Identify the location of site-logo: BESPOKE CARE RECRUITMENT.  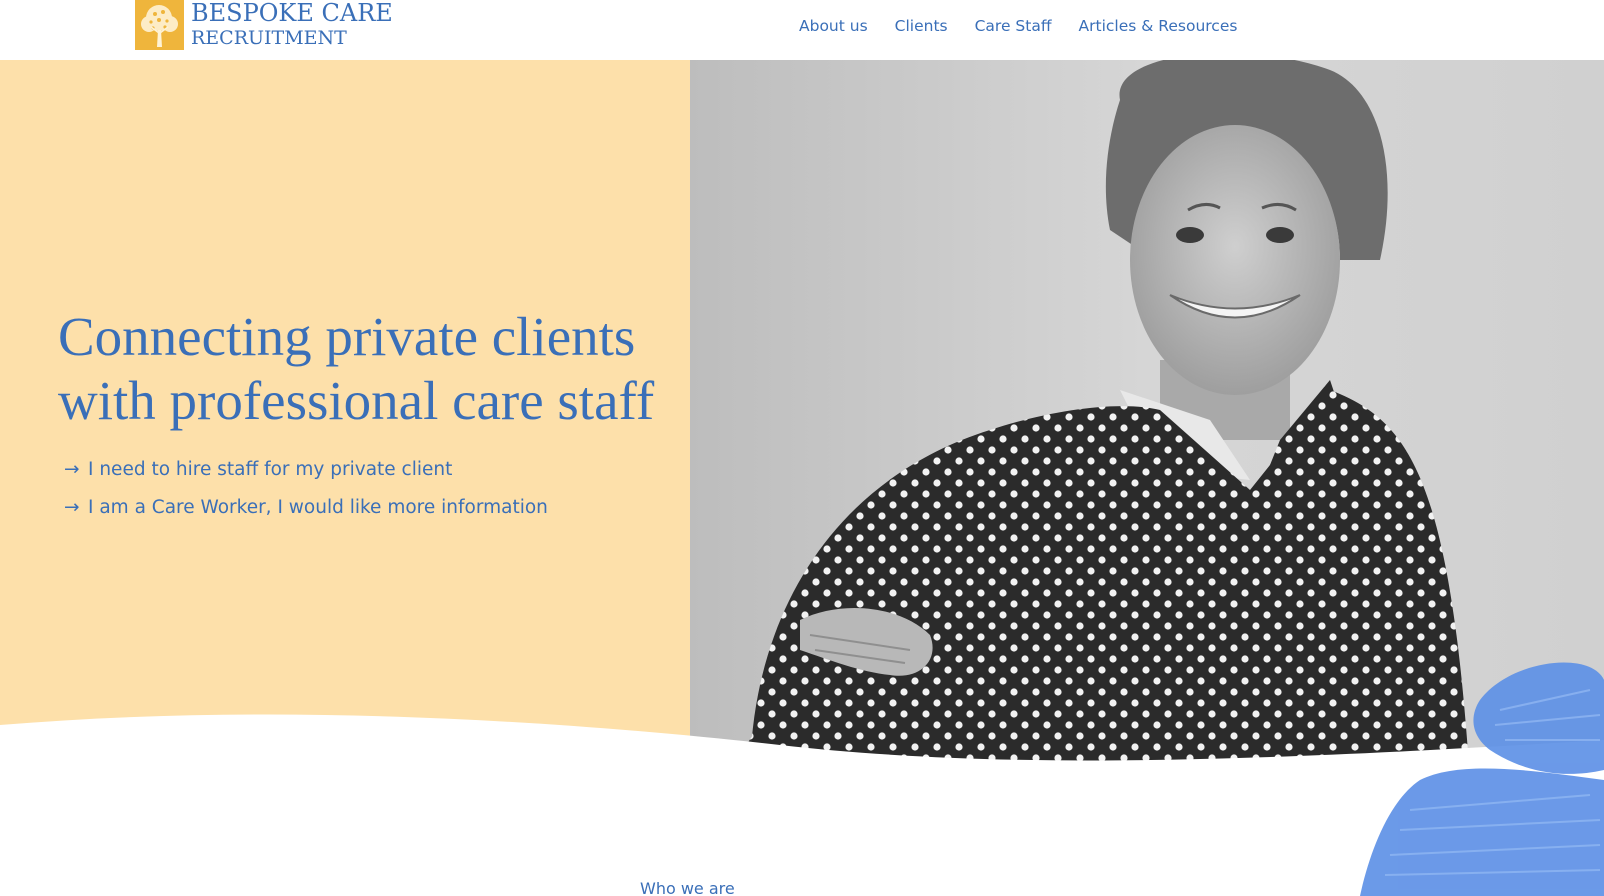
(265, 26).